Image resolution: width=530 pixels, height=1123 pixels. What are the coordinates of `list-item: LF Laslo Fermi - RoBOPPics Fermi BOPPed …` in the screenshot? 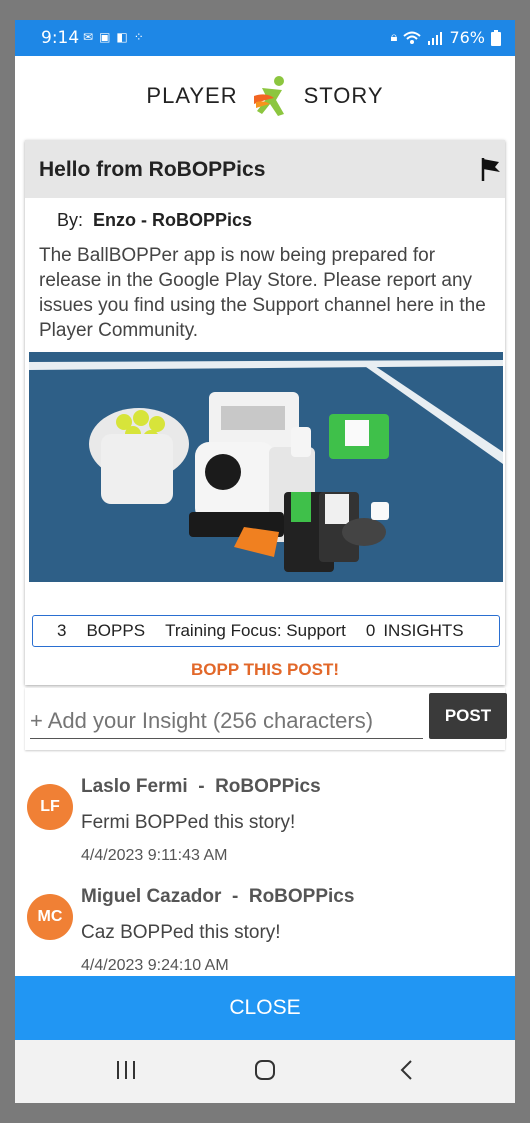 It's located at (265, 815).